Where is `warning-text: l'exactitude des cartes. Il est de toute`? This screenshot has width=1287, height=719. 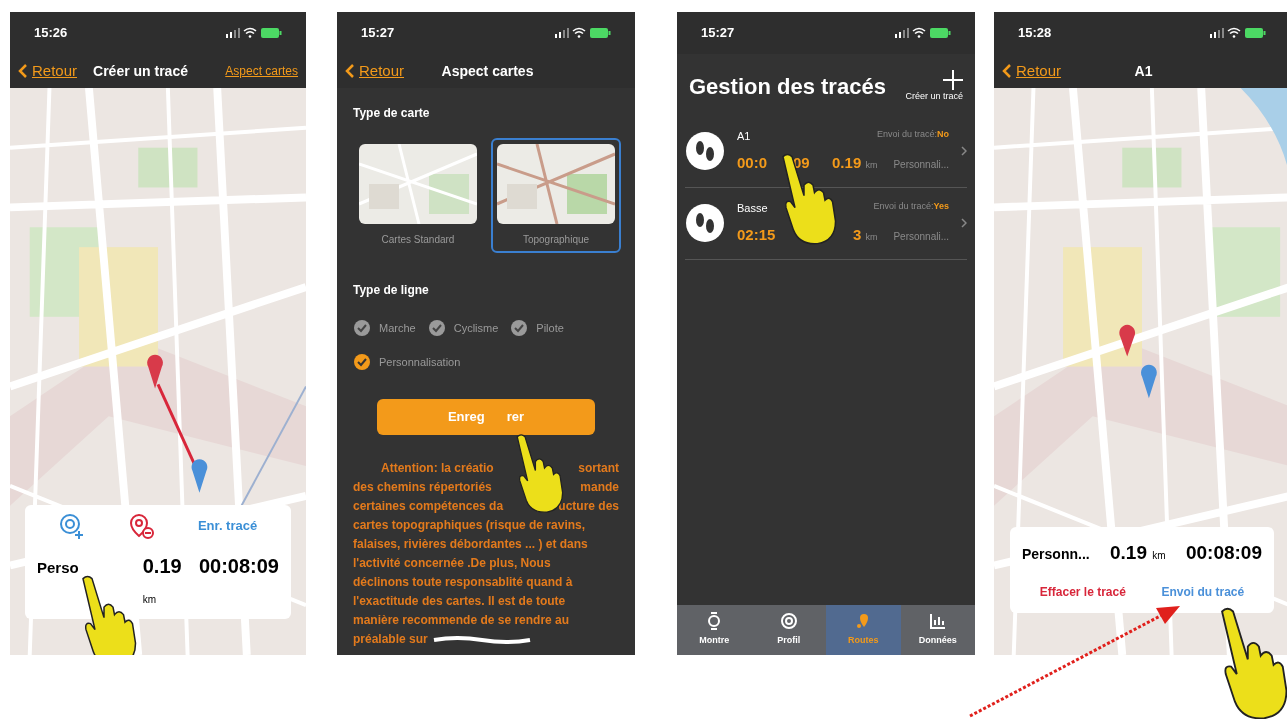
warning-text: l'exactitude des cartes. Il est de toute is located at coordinates (459, 601).